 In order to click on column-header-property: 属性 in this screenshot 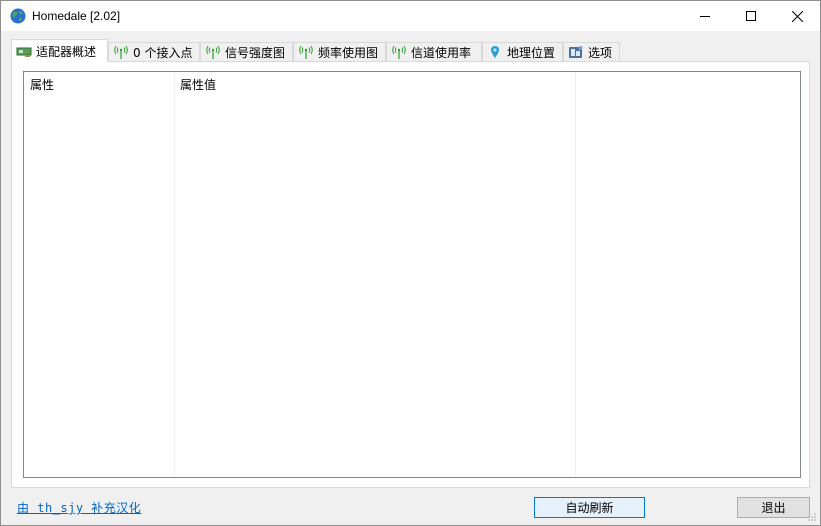, I will do `click(42, 84)`.